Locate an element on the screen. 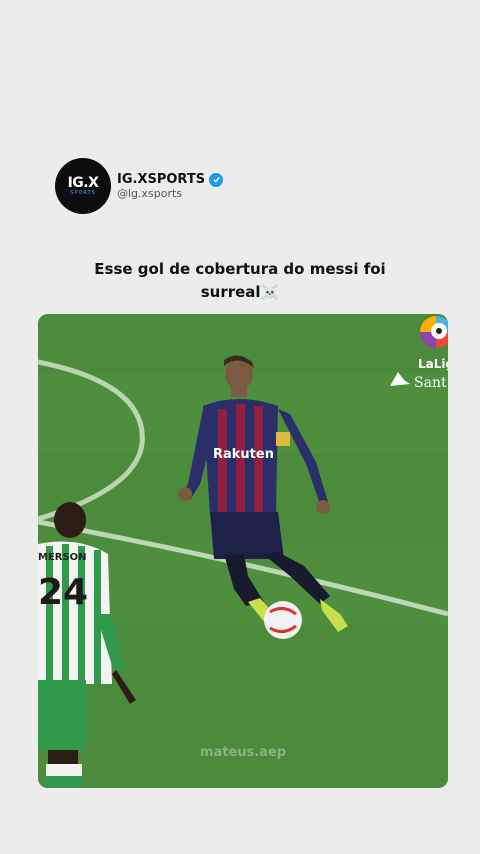 The height and width of the screenshot is (854, 480). author-names: IG.XSPORTS @lg.xsports is located at coordinates (170, 186).